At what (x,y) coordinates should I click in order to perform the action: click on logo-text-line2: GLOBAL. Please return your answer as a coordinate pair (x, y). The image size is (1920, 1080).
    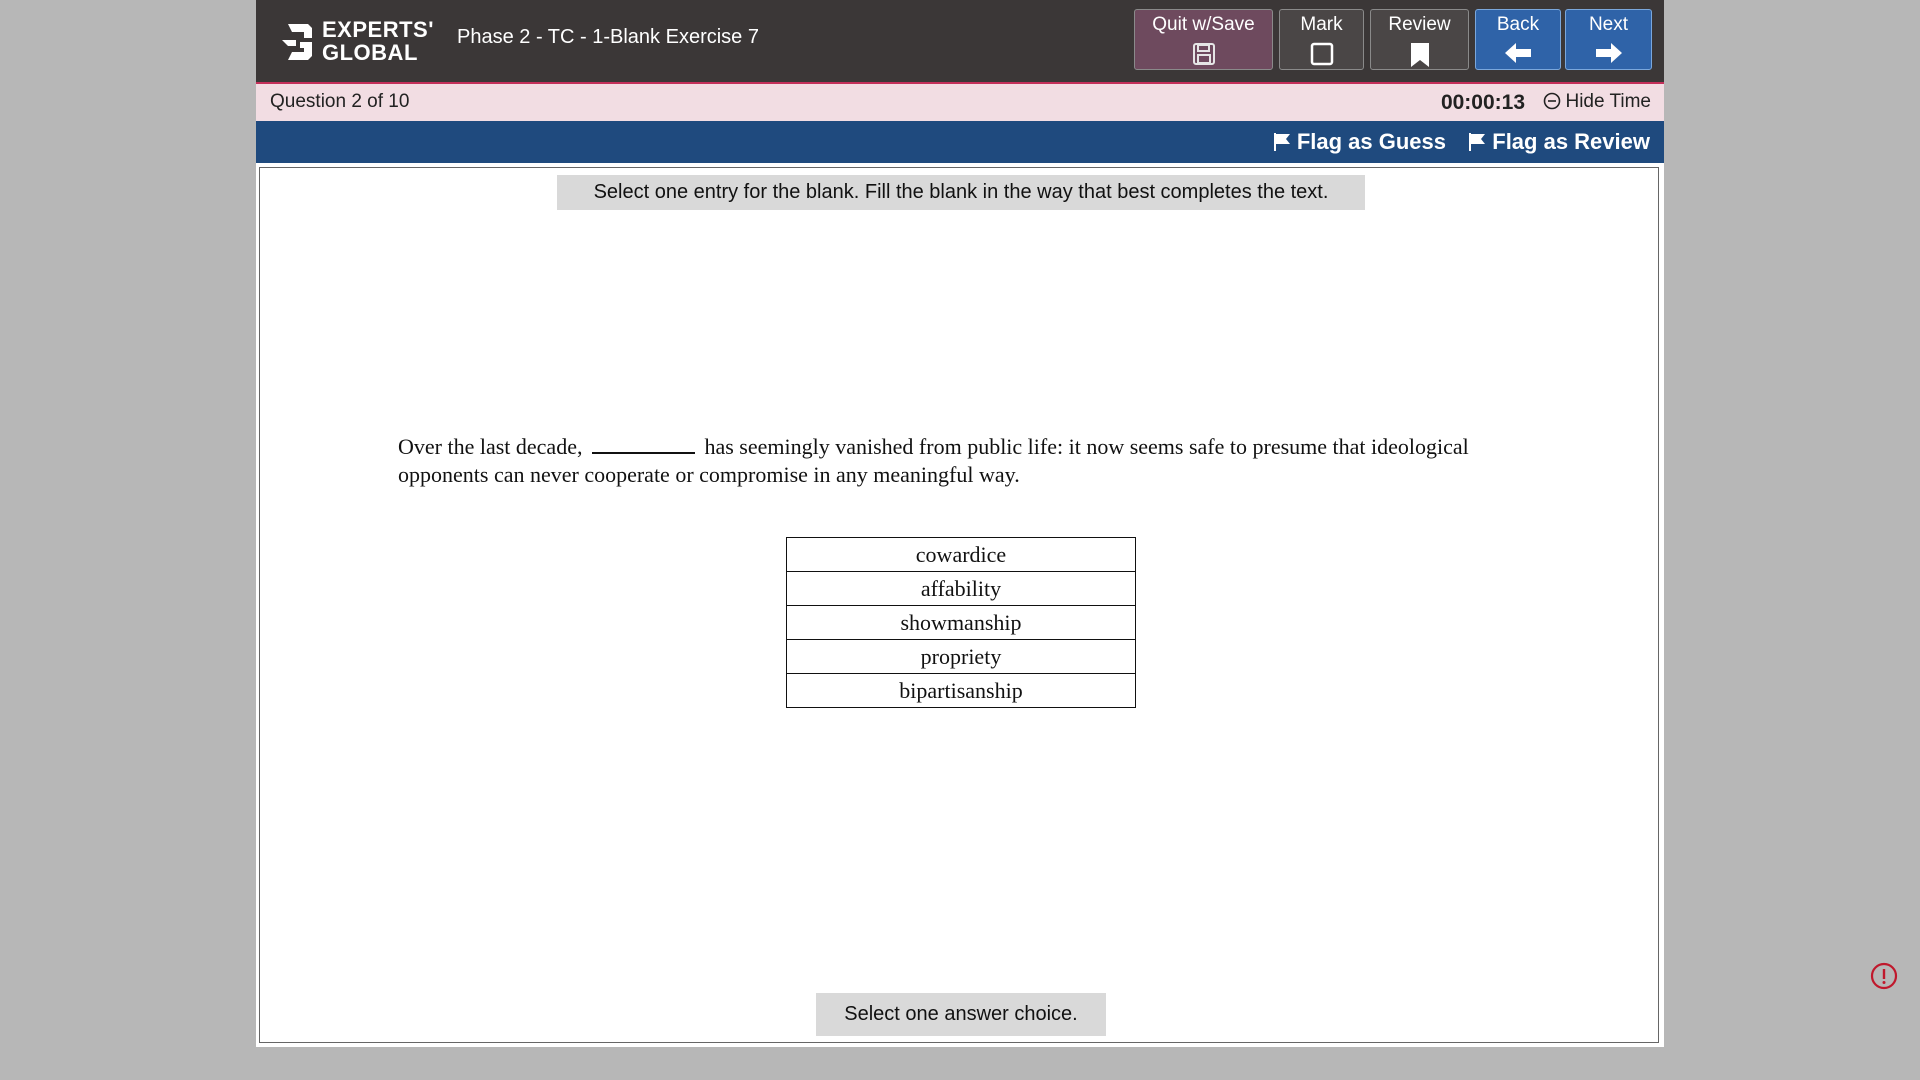
    Looking at the image, I should click on (370, 52).